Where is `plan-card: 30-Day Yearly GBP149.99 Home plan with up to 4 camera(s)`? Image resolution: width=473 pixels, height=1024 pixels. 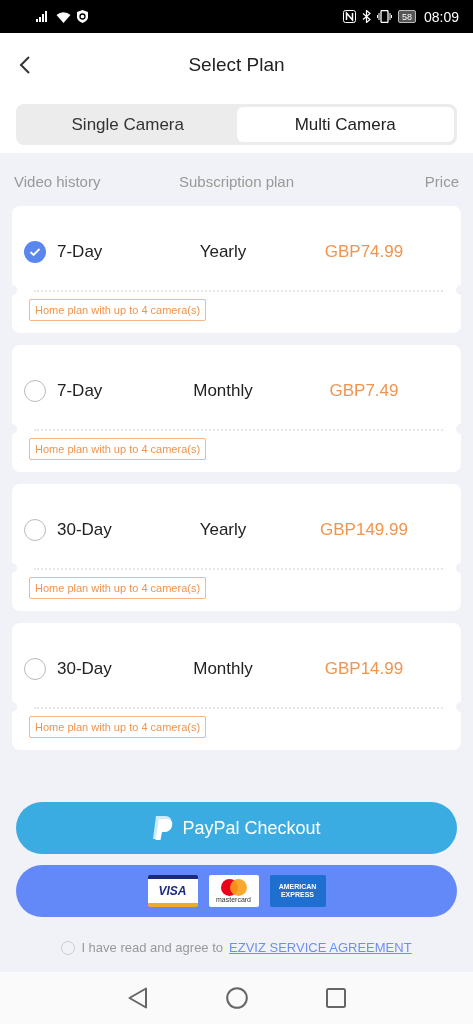 plan-card: 30-Day Yearly GBP149.99 Home plan with up to 4 camera(s) is located at coordinates (236, 547).